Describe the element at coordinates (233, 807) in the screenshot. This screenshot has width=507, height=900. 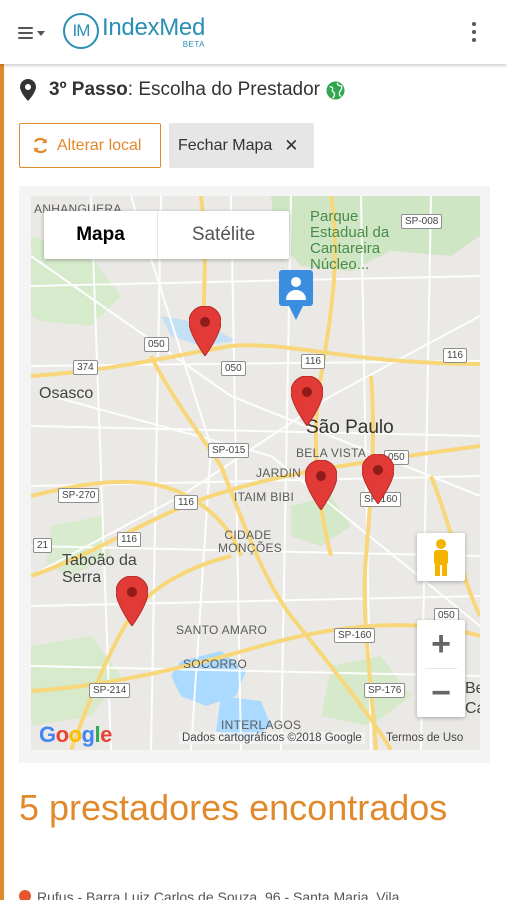
I see `results-count: 5 prestadores encontrados` at that location.